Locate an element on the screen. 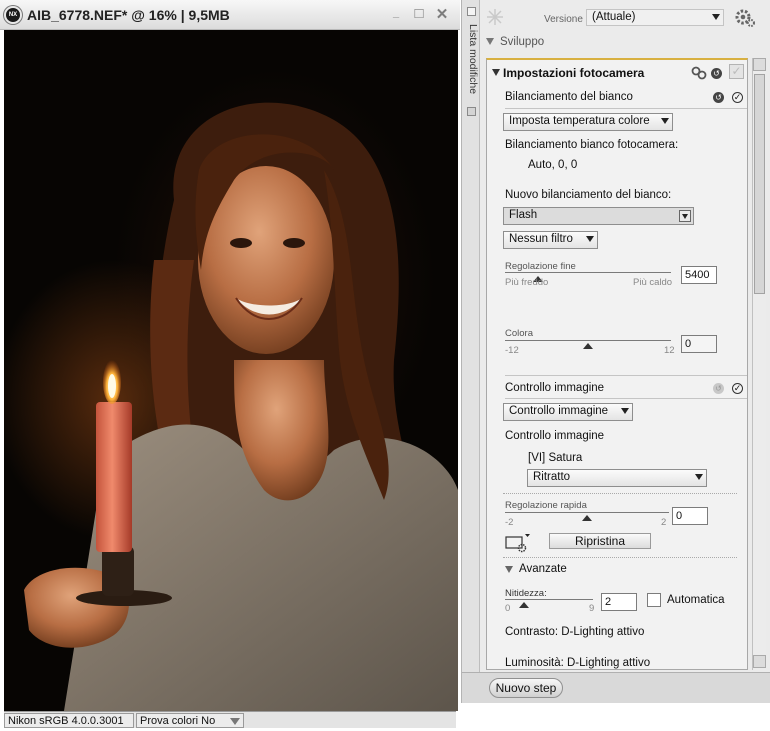 The width and height of the screenshot is (770, 731). tint-min: -12 is located at coordinates (512, 350).